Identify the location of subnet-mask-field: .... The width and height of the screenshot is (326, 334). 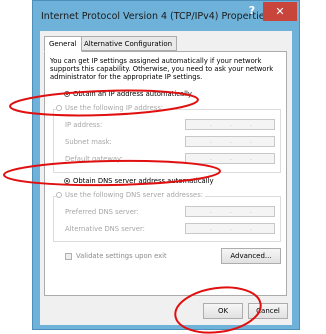
(230, 141).